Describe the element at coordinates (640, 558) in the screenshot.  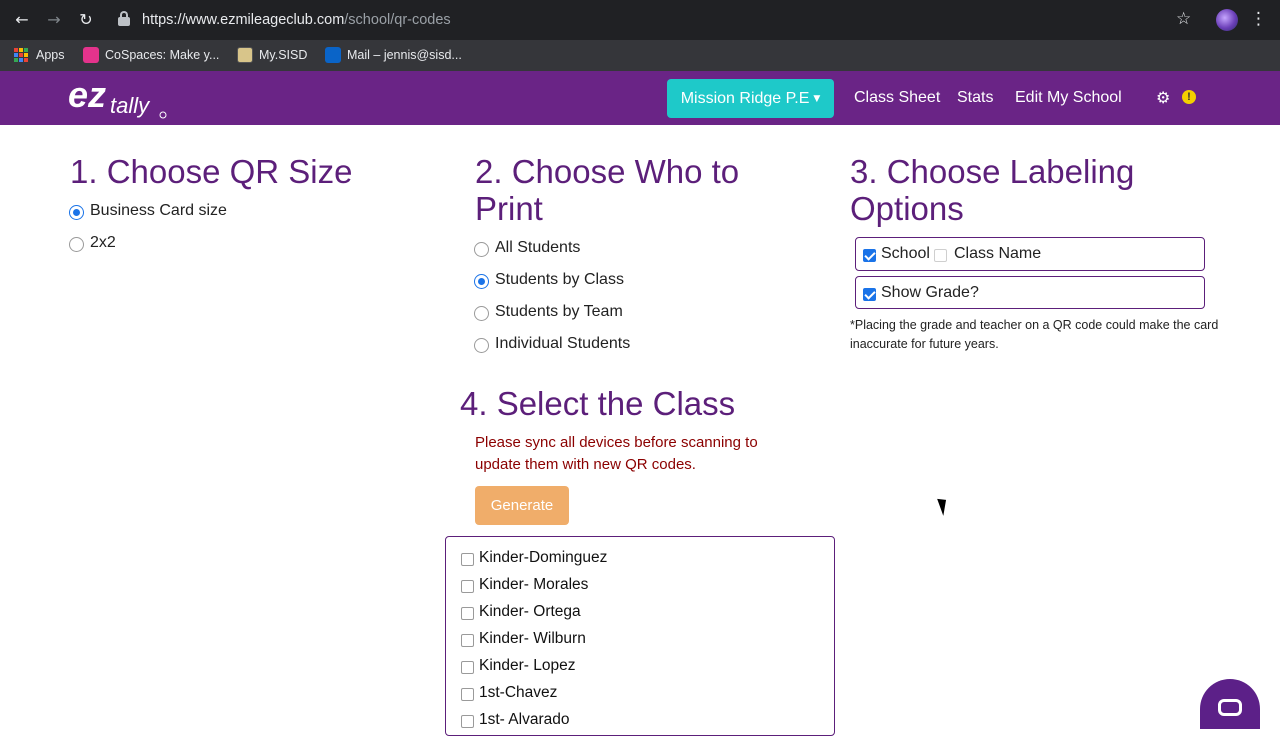
I see `class-row-kinder-dominguez: Kinder-Dominguez` at that location.